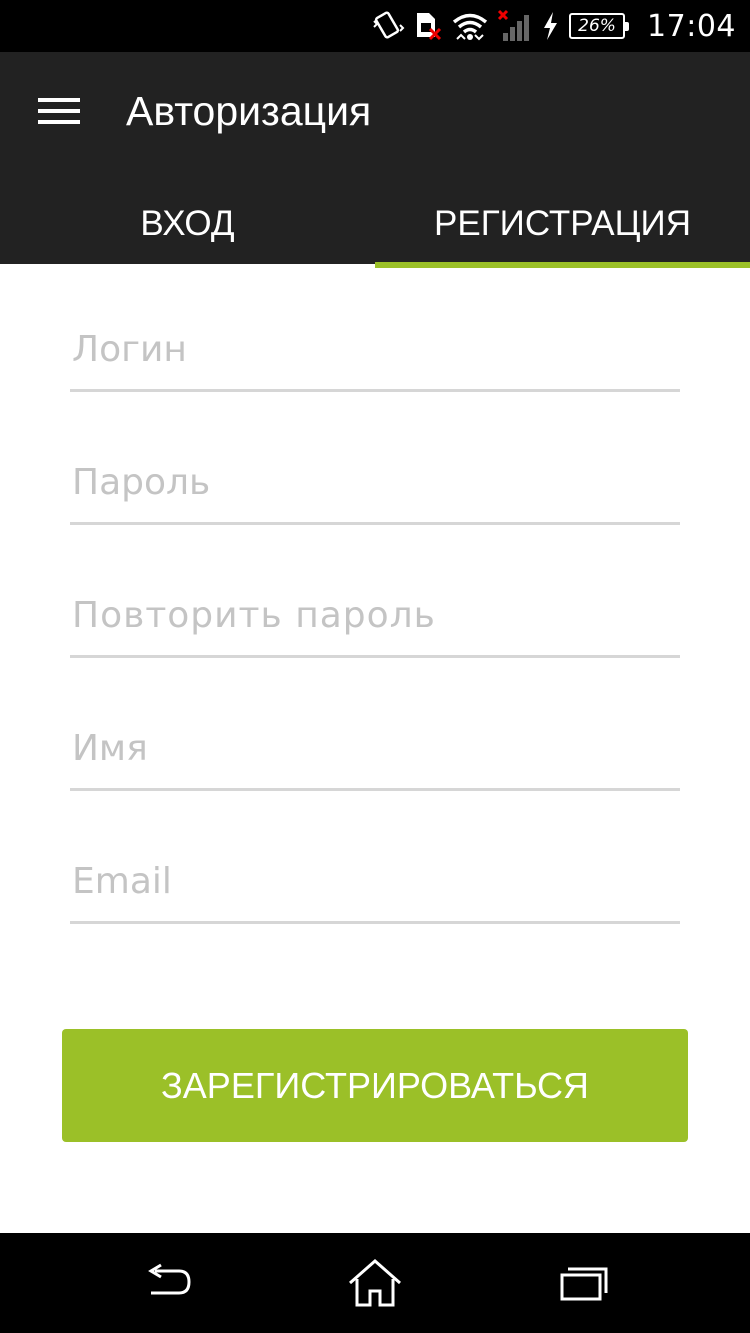 This screenshot has height=1333, width=750. I want to click on charging-icon, so click(551, 26).